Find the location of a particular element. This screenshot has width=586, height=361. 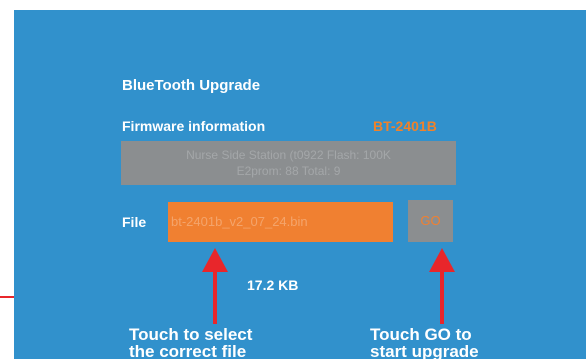

model-label: BT-2401B is located at coordinates (405, 126).